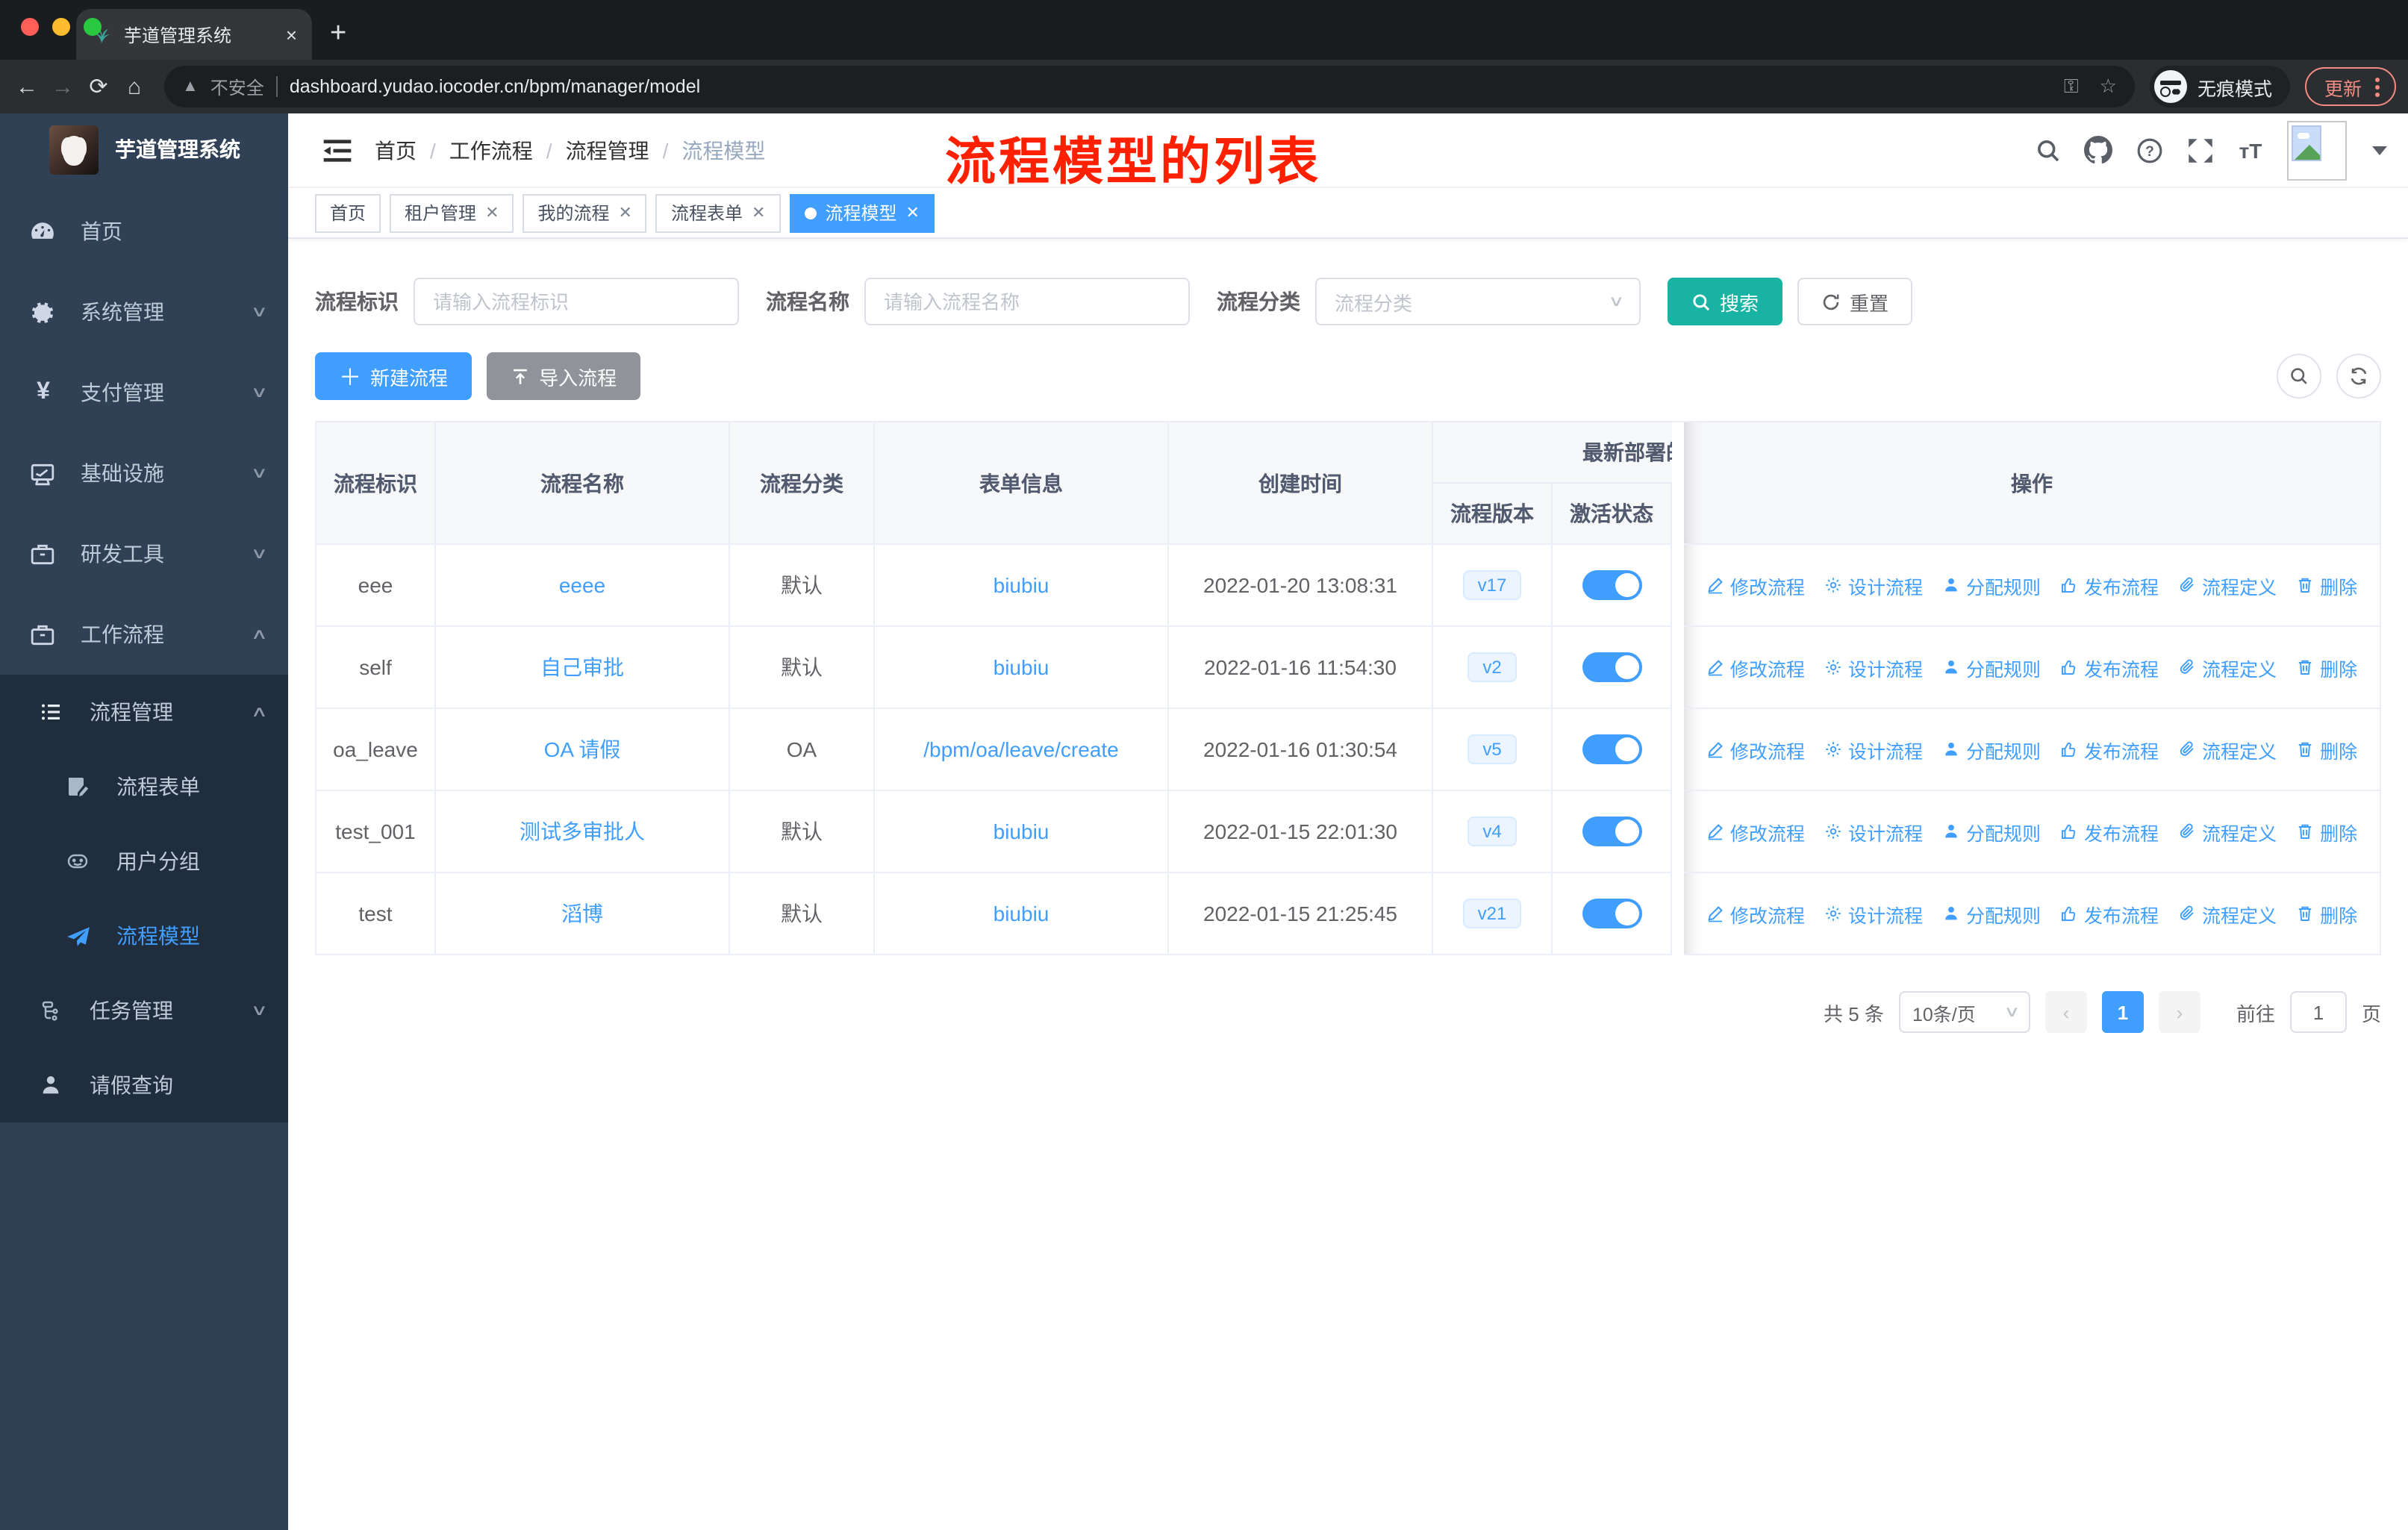 Image resolution: width=2408 pixels, height=1530 pixels. Describe the element at coordinates (27, 86) in the screenshot. I see `back-icon: ←` at that location.